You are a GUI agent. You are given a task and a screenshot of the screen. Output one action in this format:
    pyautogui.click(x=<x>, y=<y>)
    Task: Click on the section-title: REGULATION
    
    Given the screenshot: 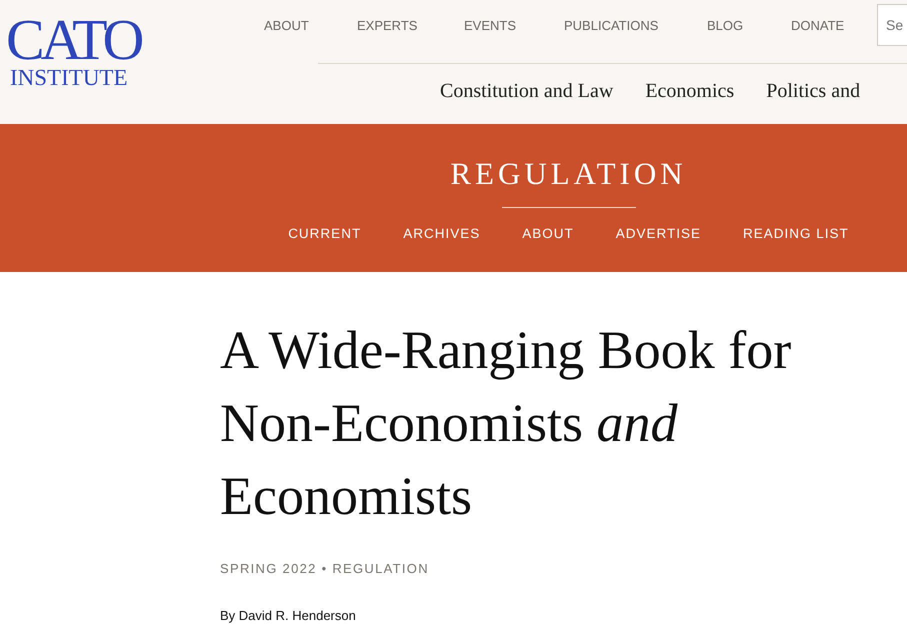 What is the action you would take?
    pyautogui.click(x=568, y=174)
    